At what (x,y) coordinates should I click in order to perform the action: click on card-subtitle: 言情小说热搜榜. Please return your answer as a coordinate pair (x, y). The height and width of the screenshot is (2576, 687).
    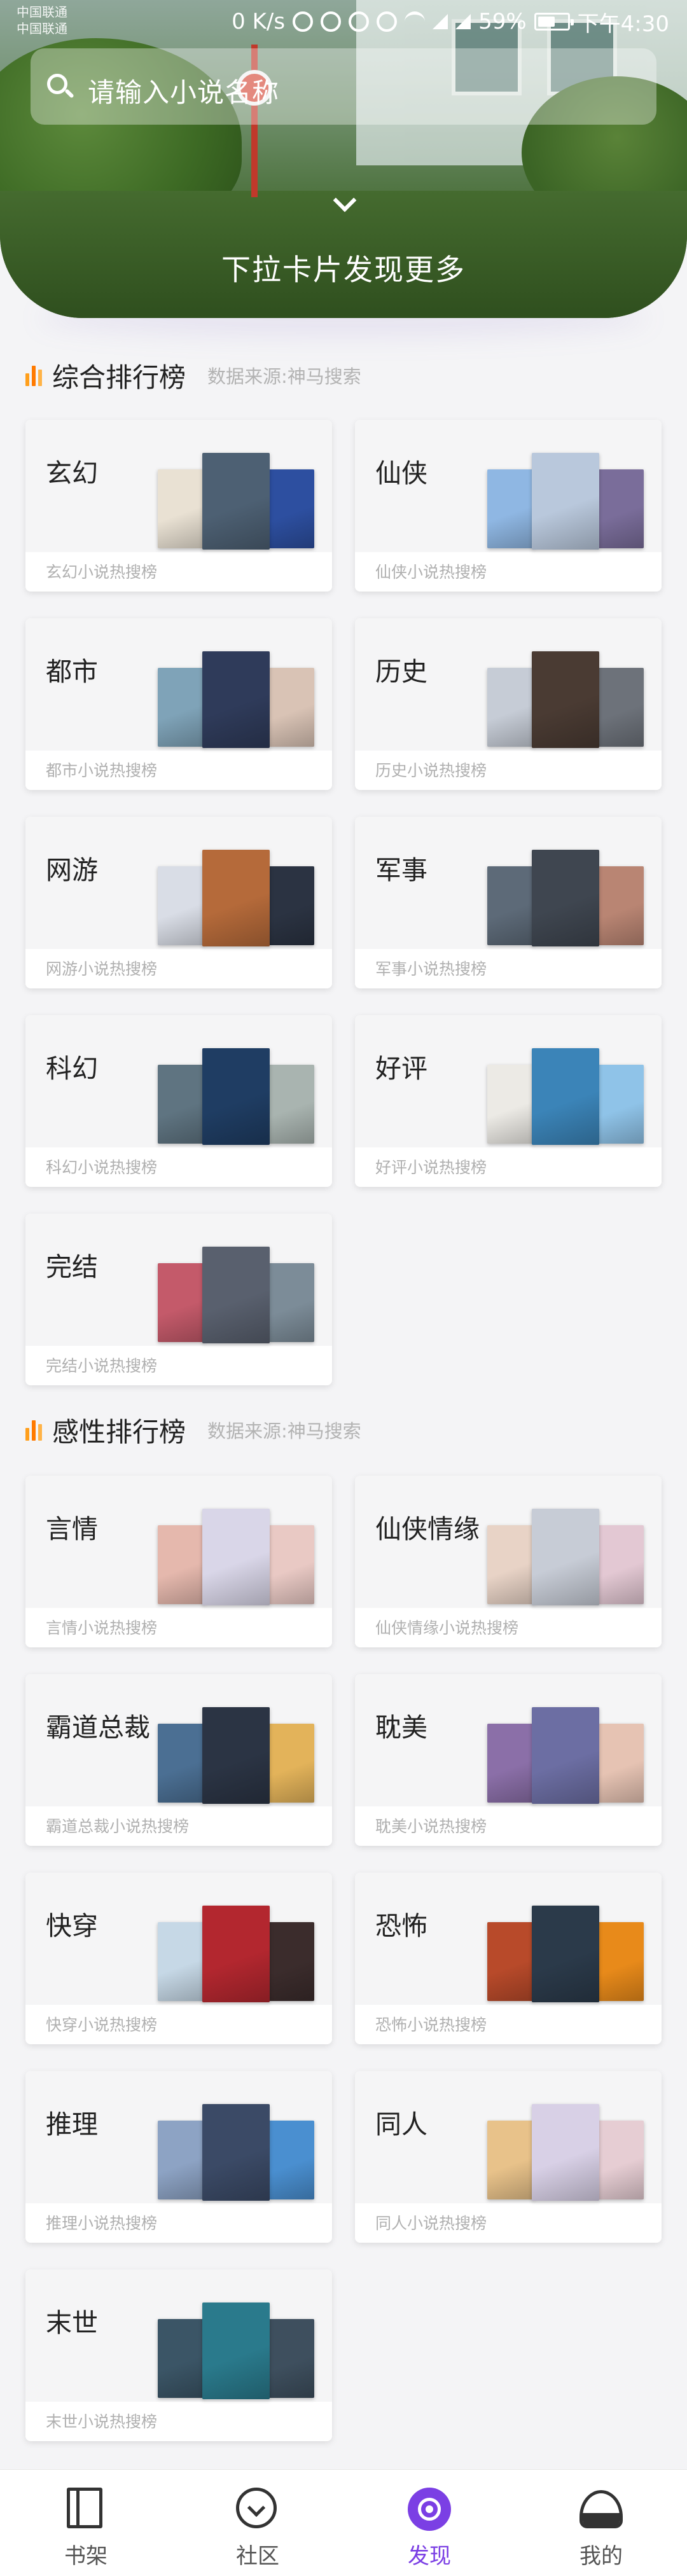
    Looking at the image, I should click on (102, 1628).